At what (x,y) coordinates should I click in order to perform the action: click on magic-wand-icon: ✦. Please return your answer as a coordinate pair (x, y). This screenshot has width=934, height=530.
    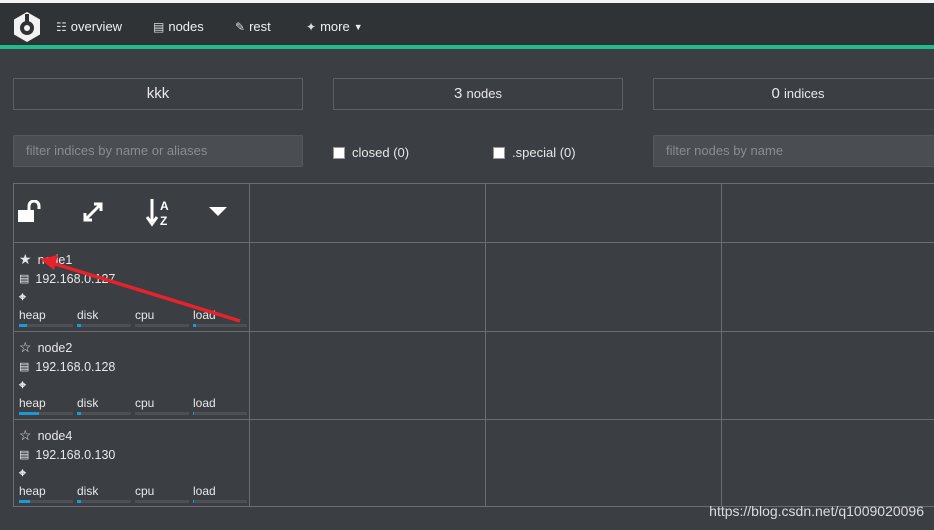
    Looking at the image, I should click on (311, 26).